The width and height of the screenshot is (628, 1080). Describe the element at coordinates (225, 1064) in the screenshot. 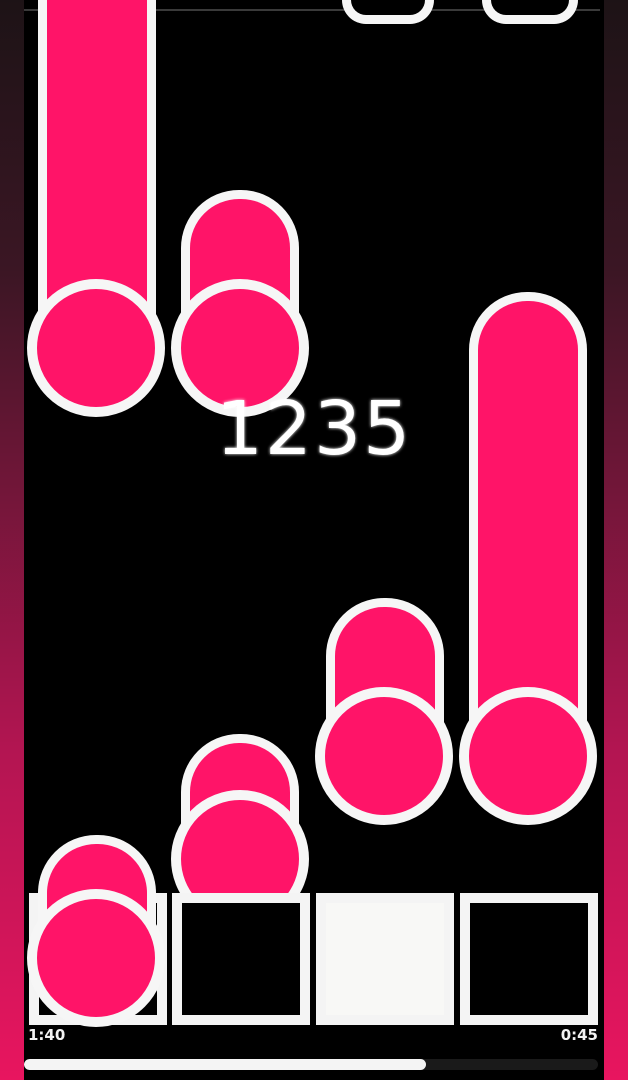

I see `song-progress-fill` at that location.